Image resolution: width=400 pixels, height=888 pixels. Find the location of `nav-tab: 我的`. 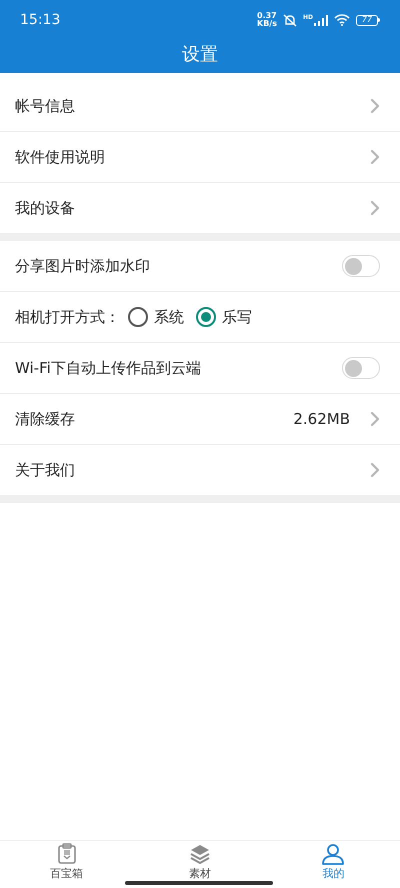

nav-tab: 我的 is located at coordinates (333, 862).